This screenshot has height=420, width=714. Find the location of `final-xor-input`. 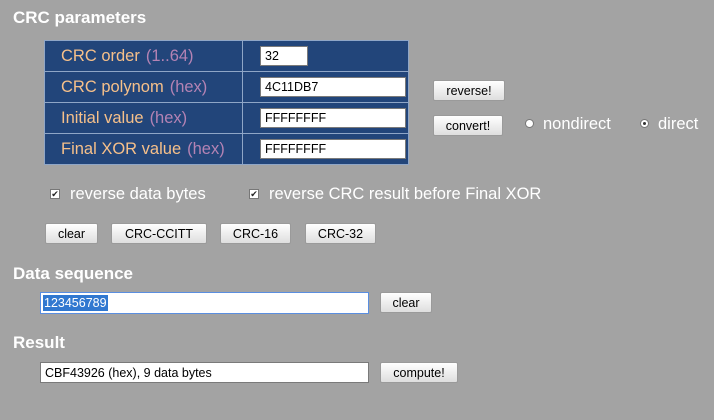

final-xor-input is located at coordinates (333, 149).